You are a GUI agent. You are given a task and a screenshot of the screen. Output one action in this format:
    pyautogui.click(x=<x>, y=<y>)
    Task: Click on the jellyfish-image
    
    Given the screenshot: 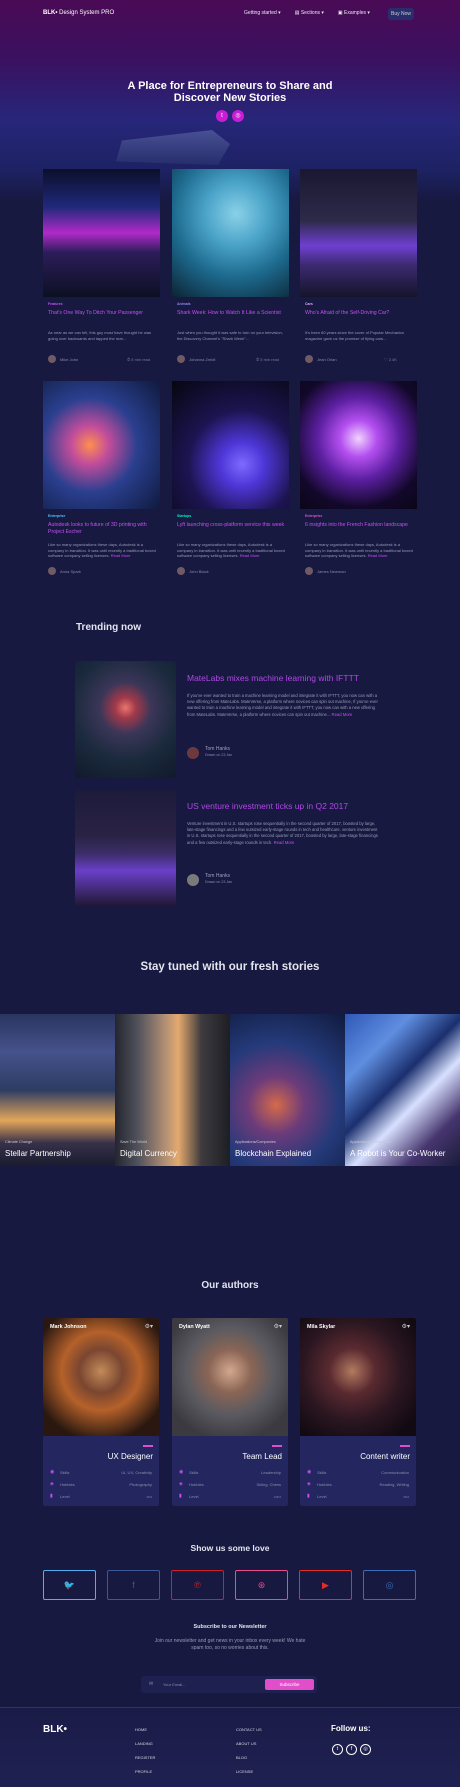 What is the action you would take?
    pyautogui.click(x=125, y=719)
    